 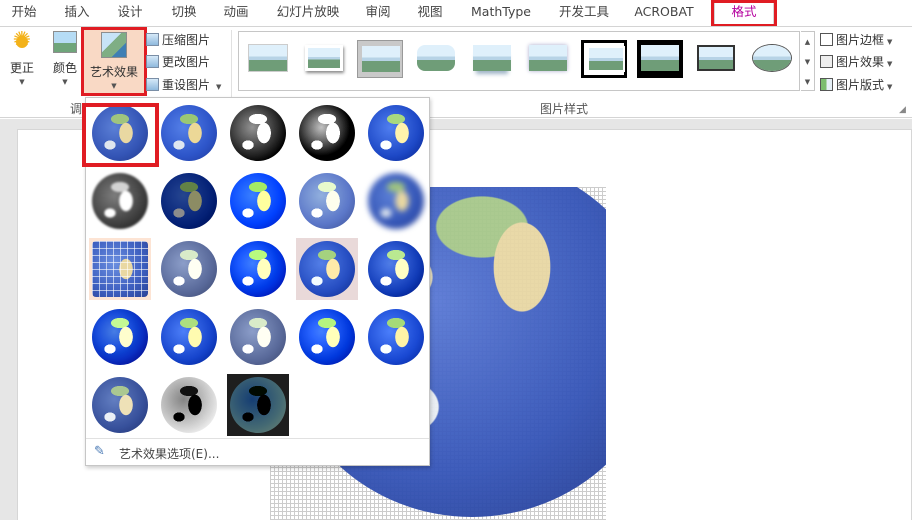 What do you see at coordinates (564, 109) in the screenshot?
I see `picture-styles-group-label: 图片样式` at bounding box center [564, 109].